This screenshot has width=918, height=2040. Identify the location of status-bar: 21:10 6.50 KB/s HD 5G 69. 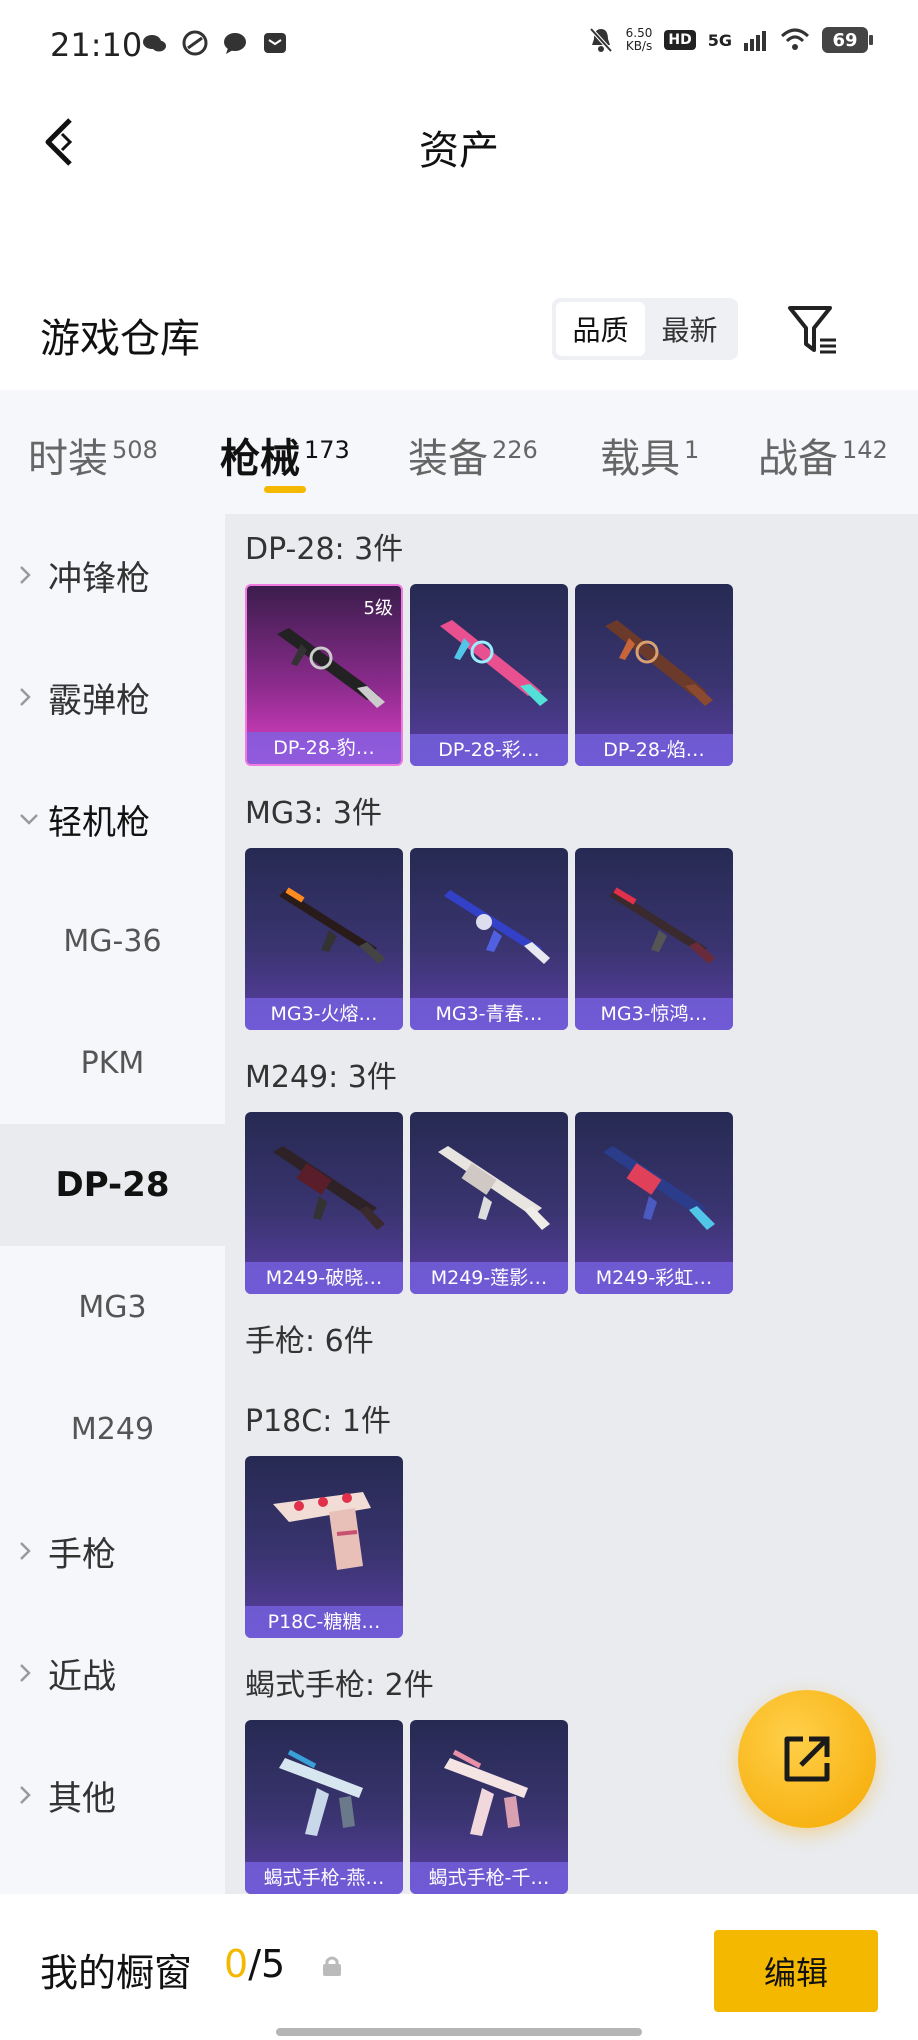
(459, 46).